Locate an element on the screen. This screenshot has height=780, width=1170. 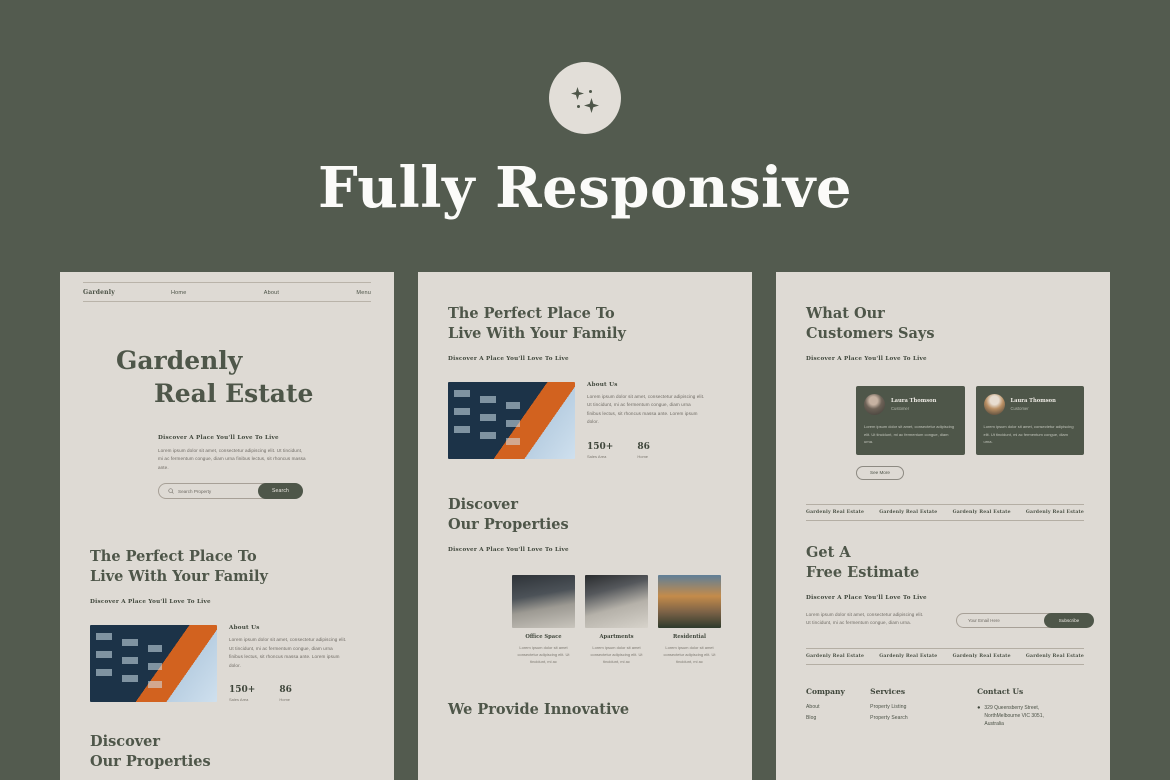
property-photo-office is located at coordinates (543, 601).